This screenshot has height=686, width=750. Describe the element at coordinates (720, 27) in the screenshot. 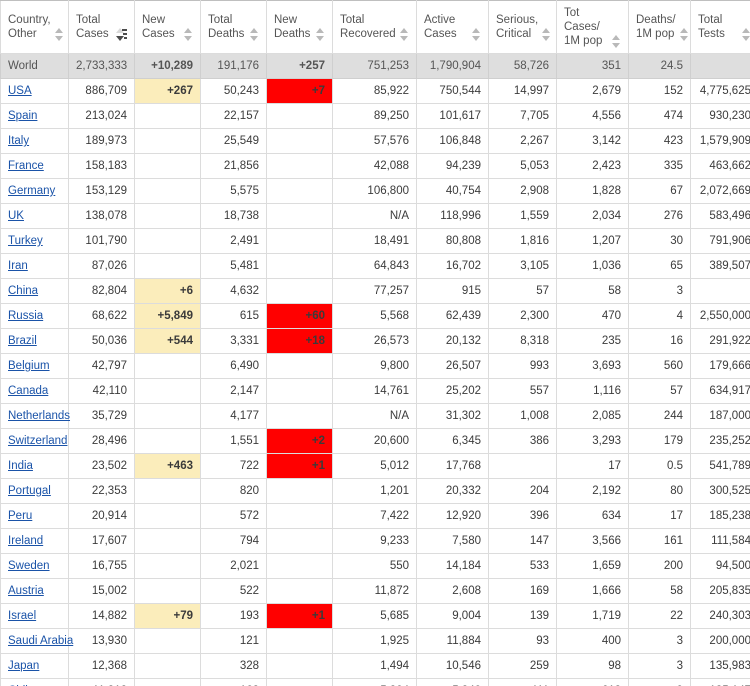

I see `column-header-total_tests: Total Tests` at that location.